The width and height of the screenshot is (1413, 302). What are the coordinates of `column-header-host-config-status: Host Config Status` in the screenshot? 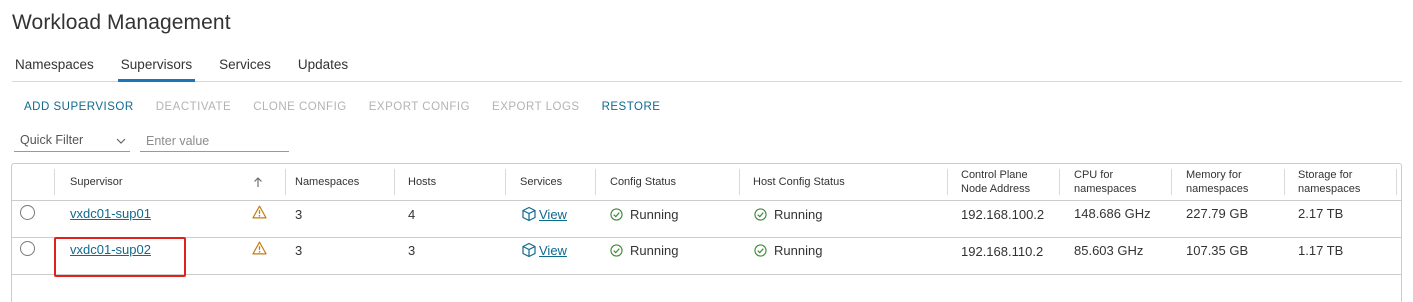 It's located at (843, 182).